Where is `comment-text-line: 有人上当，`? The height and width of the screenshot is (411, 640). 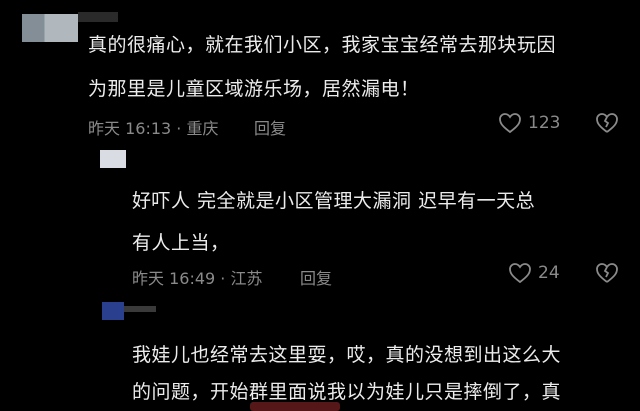 comment-text-line: 有人上当， is located at coordinates (181, 243).